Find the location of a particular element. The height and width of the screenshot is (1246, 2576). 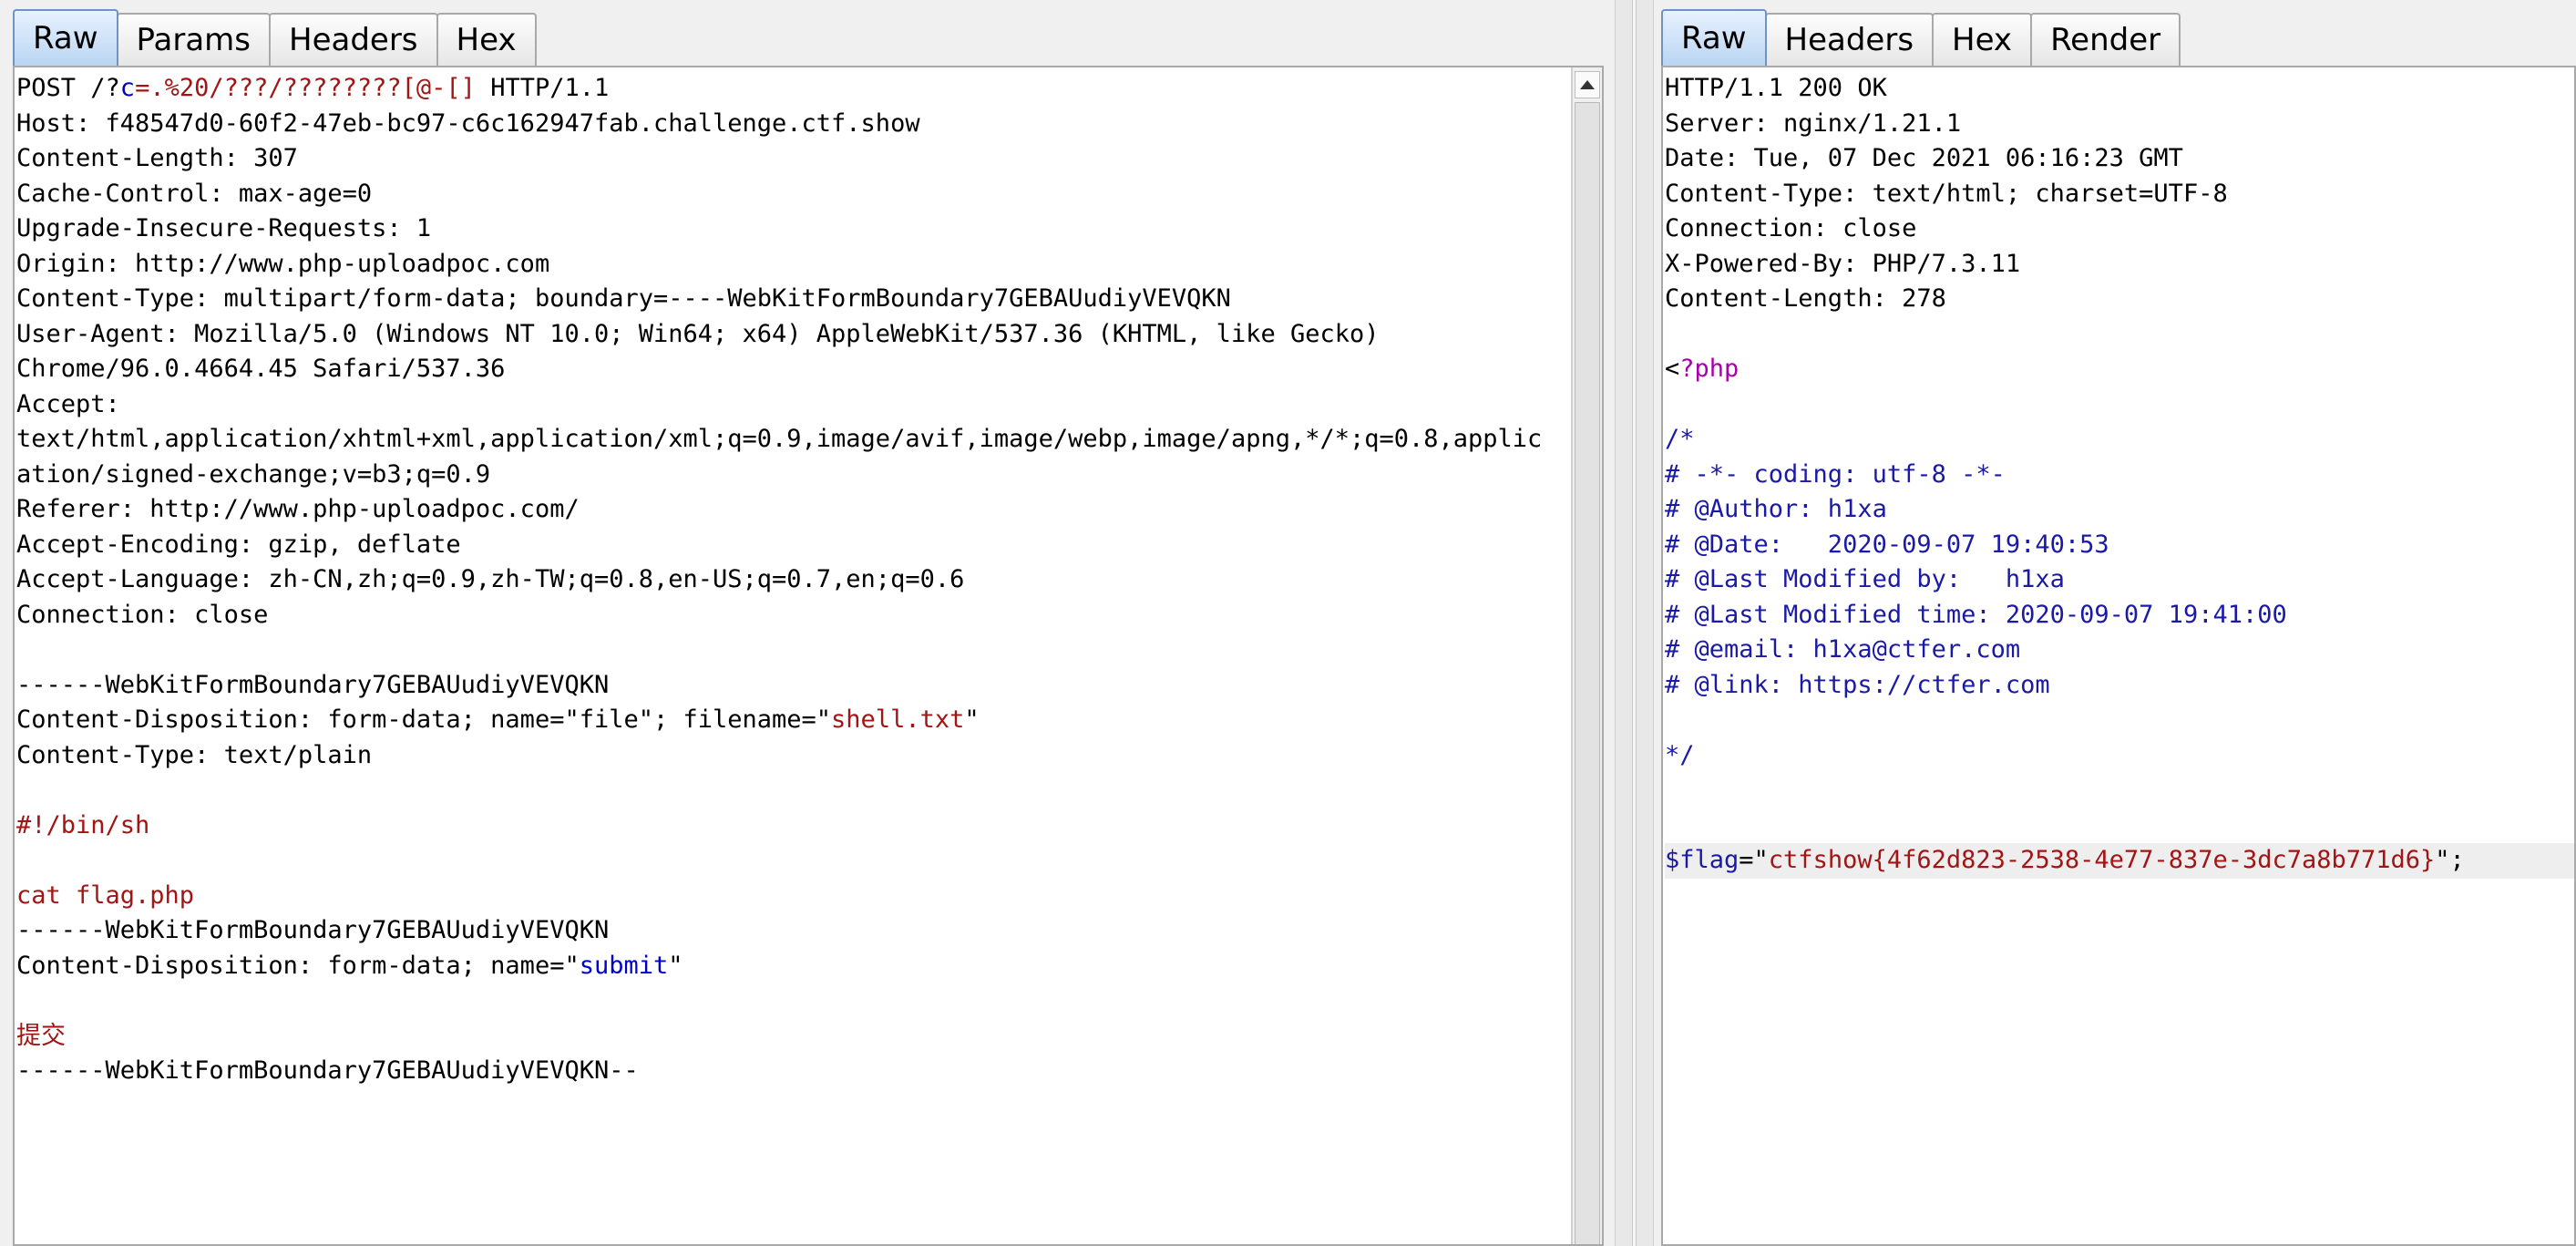

code-line: 提交 is located at coordinates (779, 1037).